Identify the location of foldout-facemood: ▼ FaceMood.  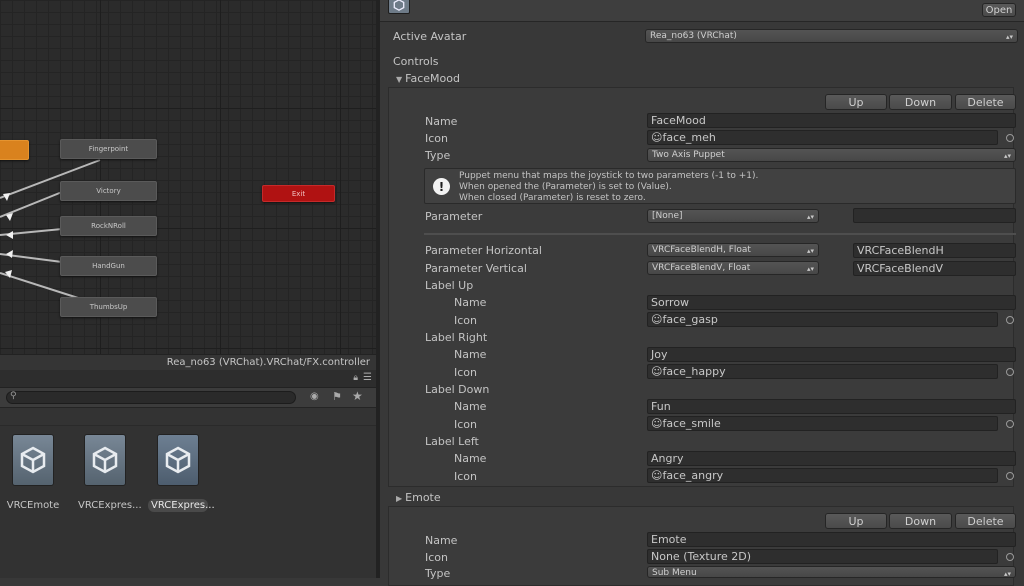
(428, 78).